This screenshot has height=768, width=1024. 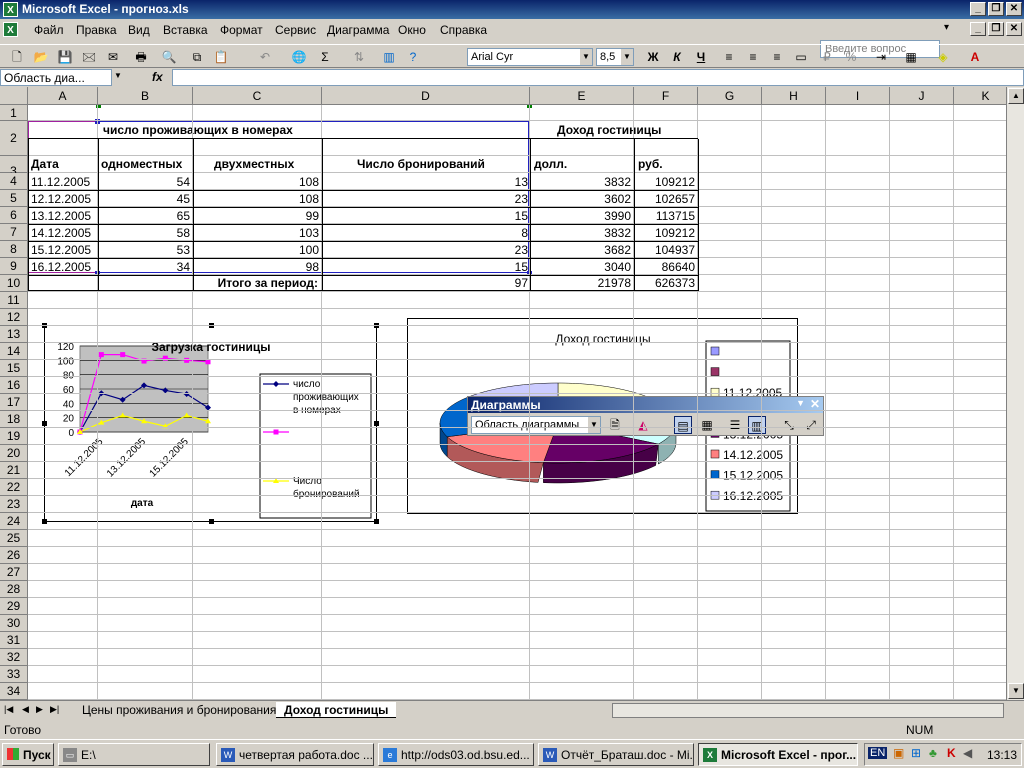 What do you see at coordinates (426, 267) in the screenshot?
I see `cell-bookings: 15` at bounding box center [426, 267].